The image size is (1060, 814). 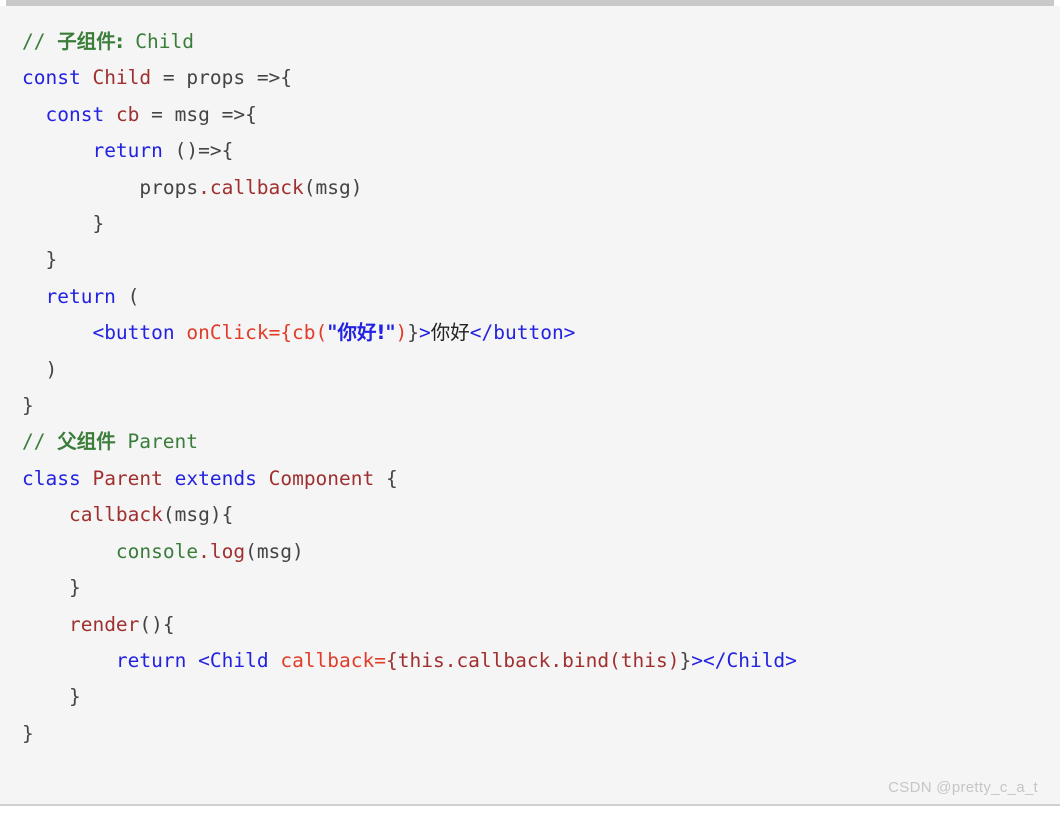 What do you see at coordinates (425, 333) in the screenshot?
I see `code-token: >` at bounding box center [425, 333].